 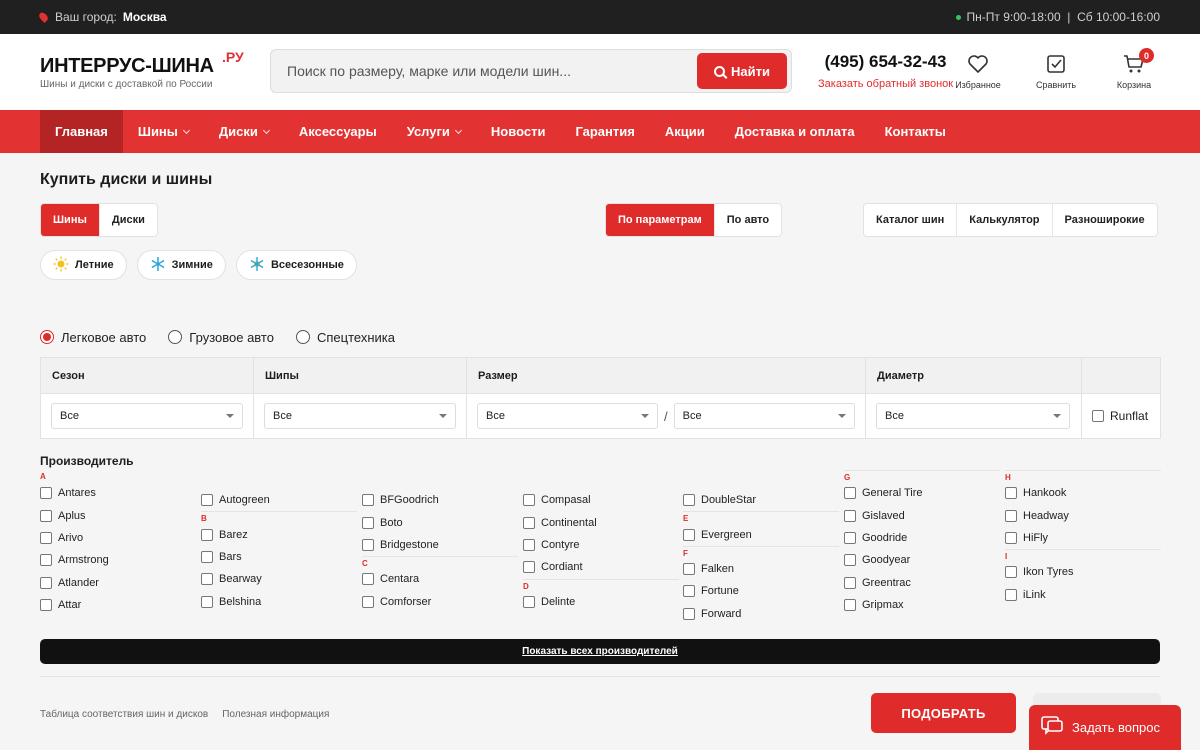 I want to click on manufacturer-item: Barez, so click(x=279, y=534).